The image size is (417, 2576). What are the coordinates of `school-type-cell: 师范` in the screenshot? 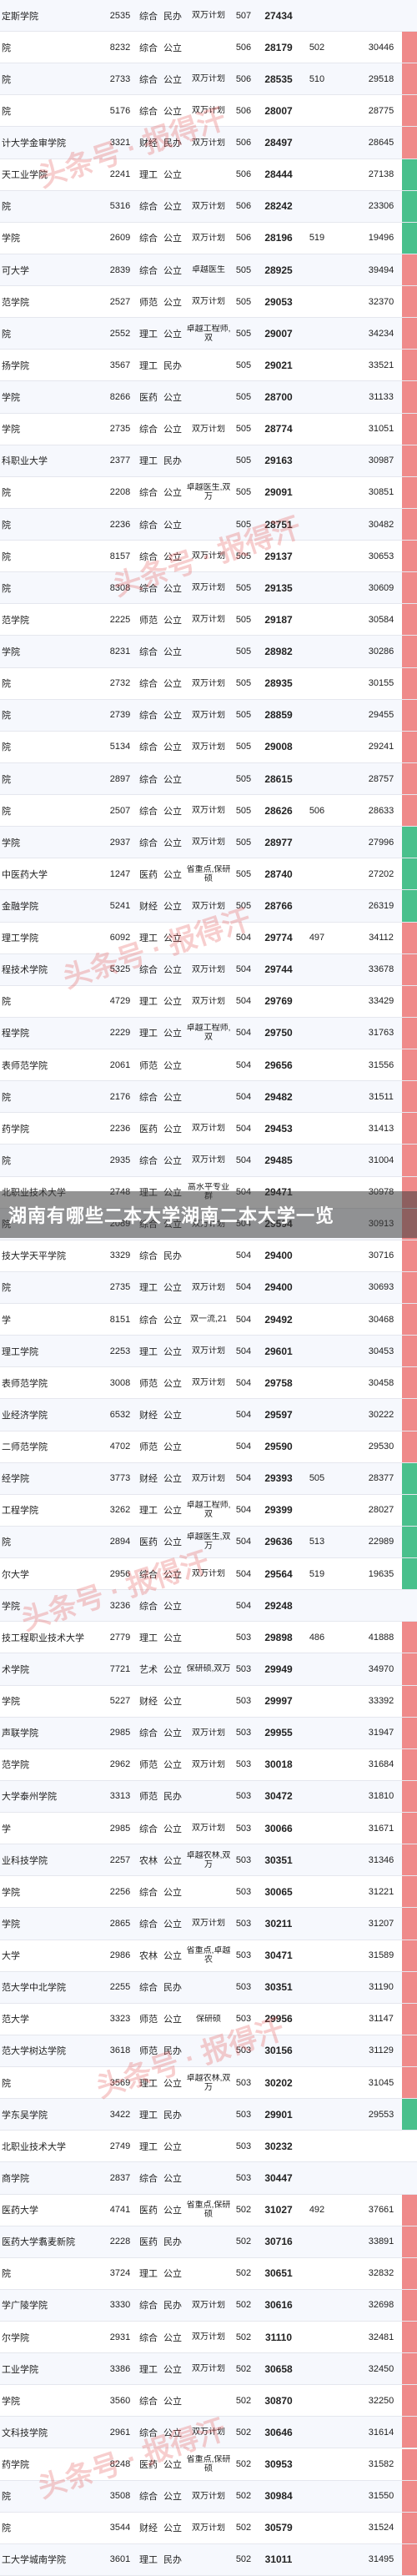 It's located at (148, 302).